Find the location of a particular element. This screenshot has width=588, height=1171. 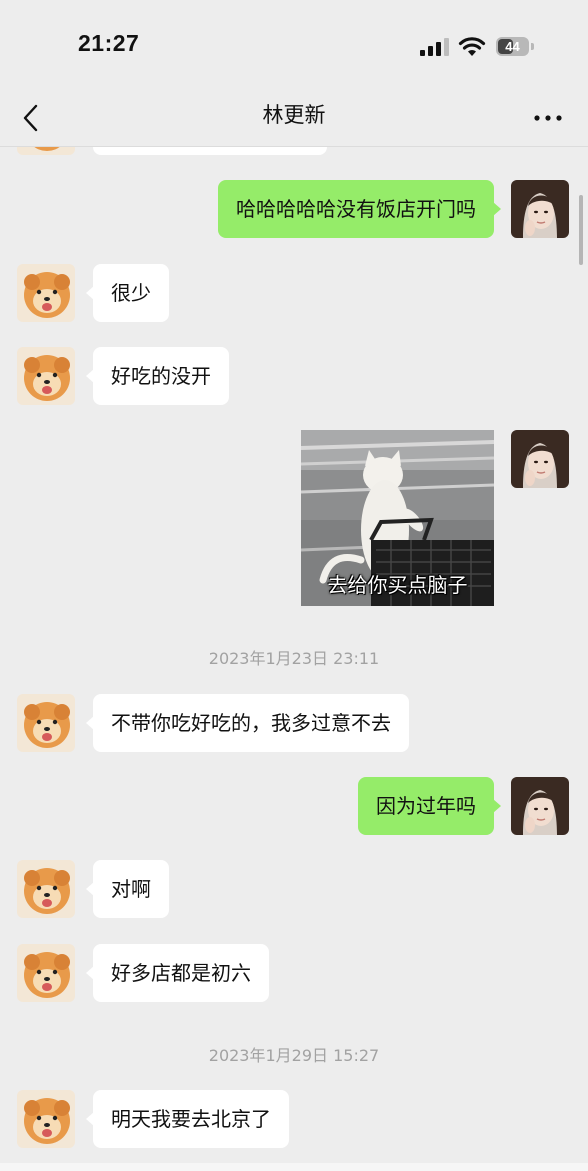

battery-level: 44 is located at coordinates (512, 46).